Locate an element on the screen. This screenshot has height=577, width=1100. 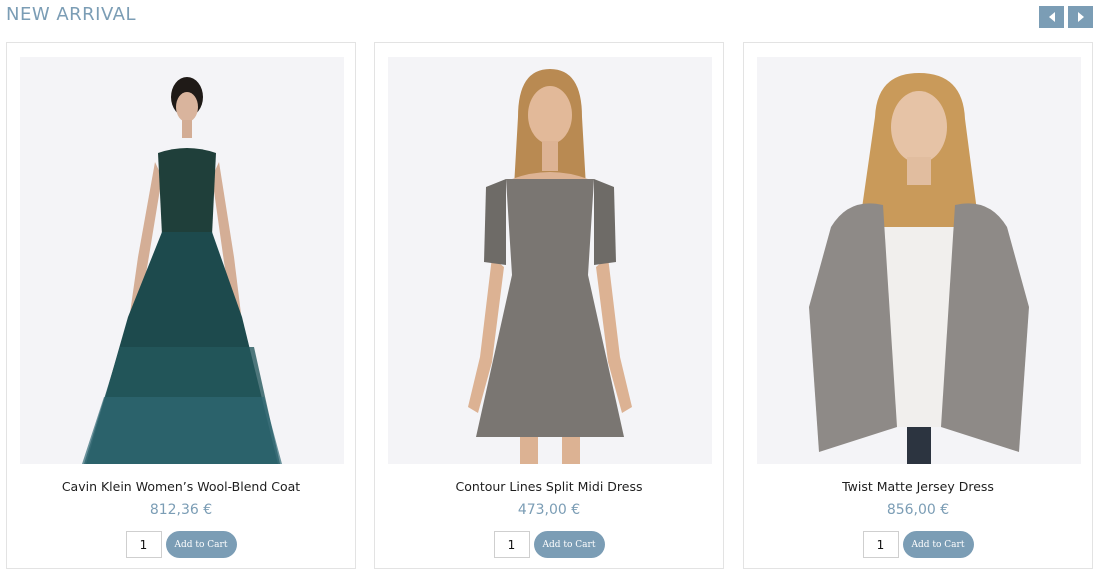
caret-right-icon is located at coordinates (1081, 17).